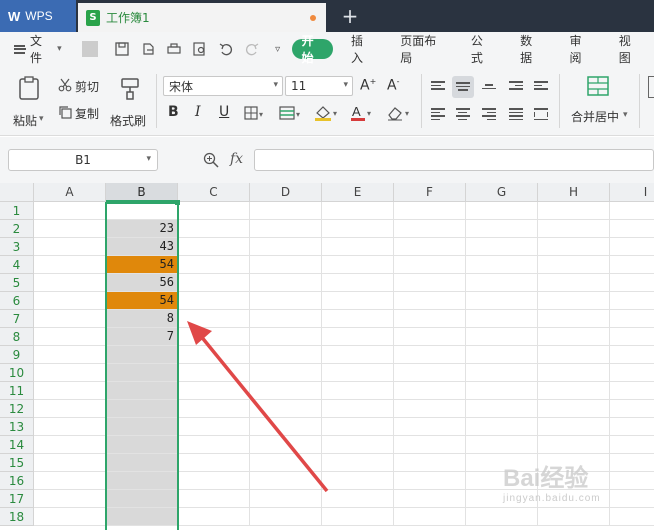  I want to click on increase-font-size-icon: A+, so click(368, 85).